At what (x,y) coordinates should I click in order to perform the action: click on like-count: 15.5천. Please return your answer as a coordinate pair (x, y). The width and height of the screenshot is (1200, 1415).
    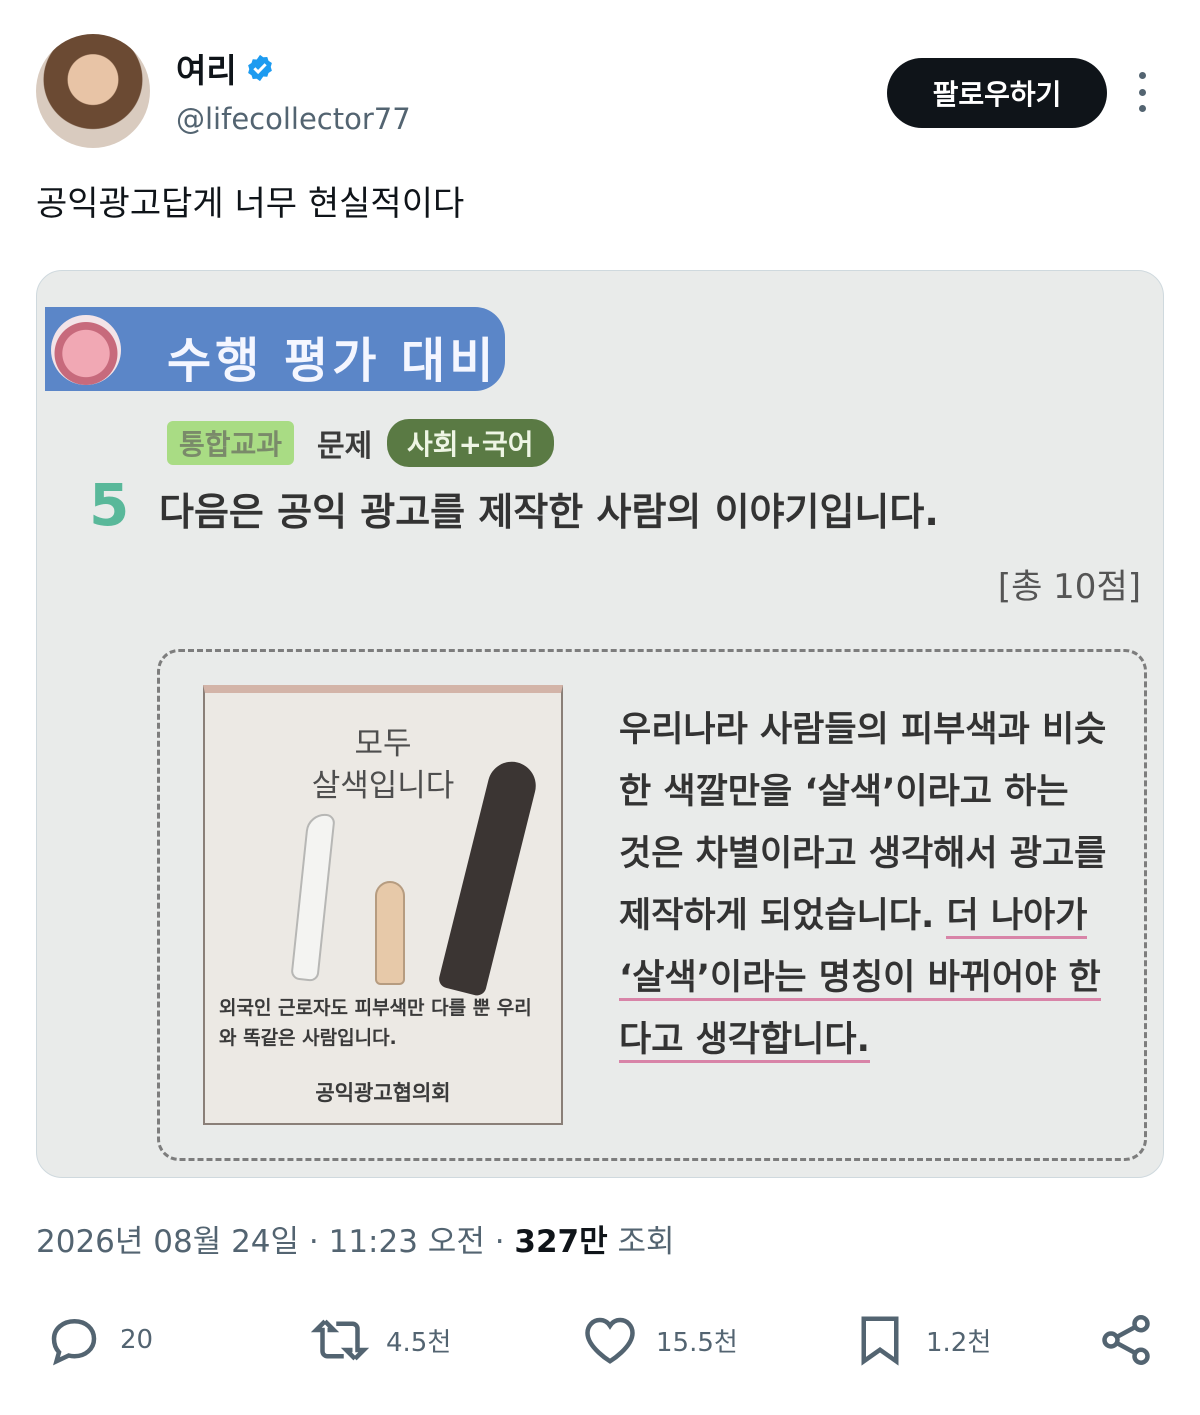
    Looking at the image, I should click on (697, 1342).